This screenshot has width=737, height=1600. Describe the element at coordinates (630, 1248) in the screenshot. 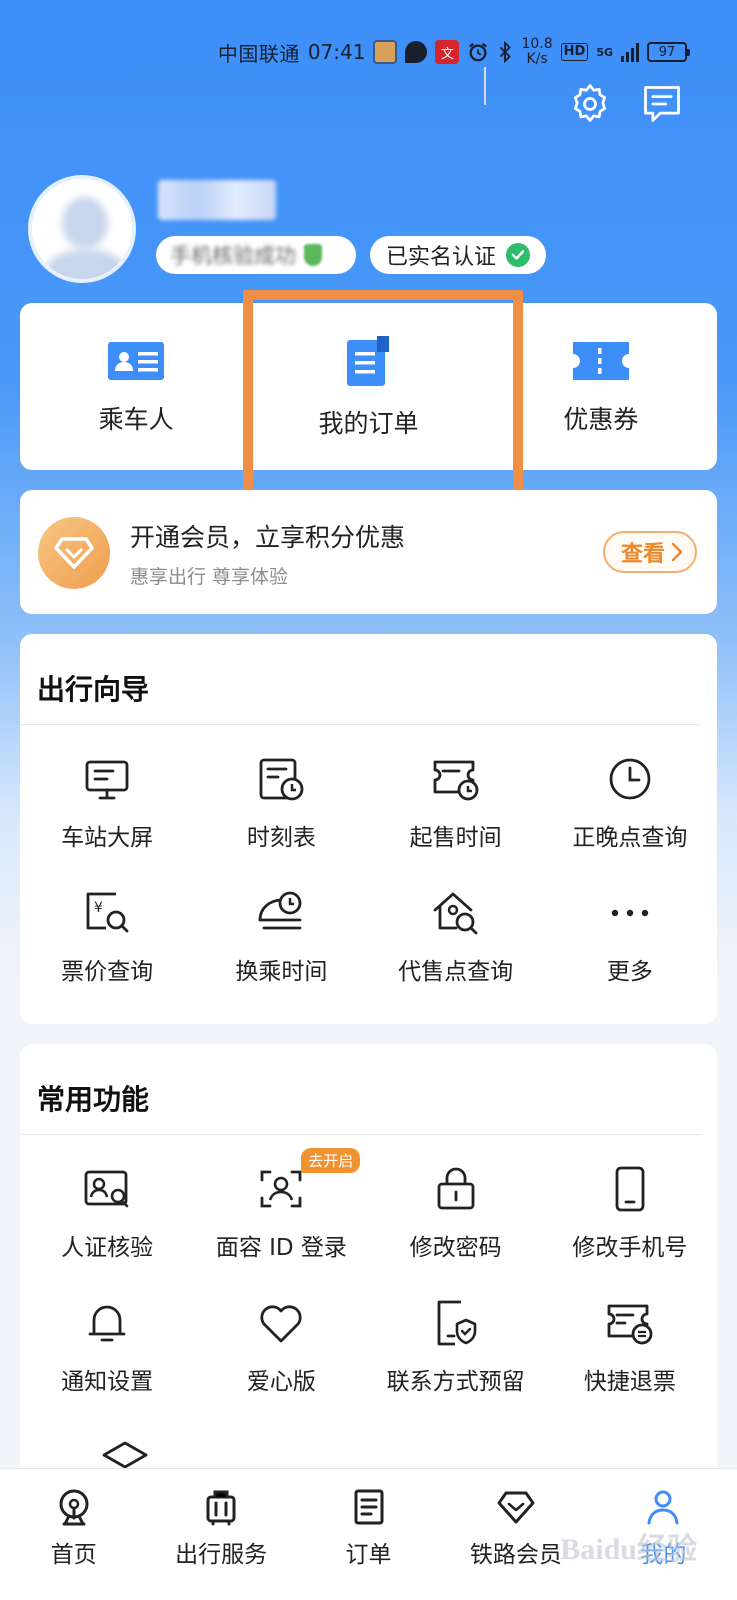

I see `func-item-label: 修改手机号` at that location.